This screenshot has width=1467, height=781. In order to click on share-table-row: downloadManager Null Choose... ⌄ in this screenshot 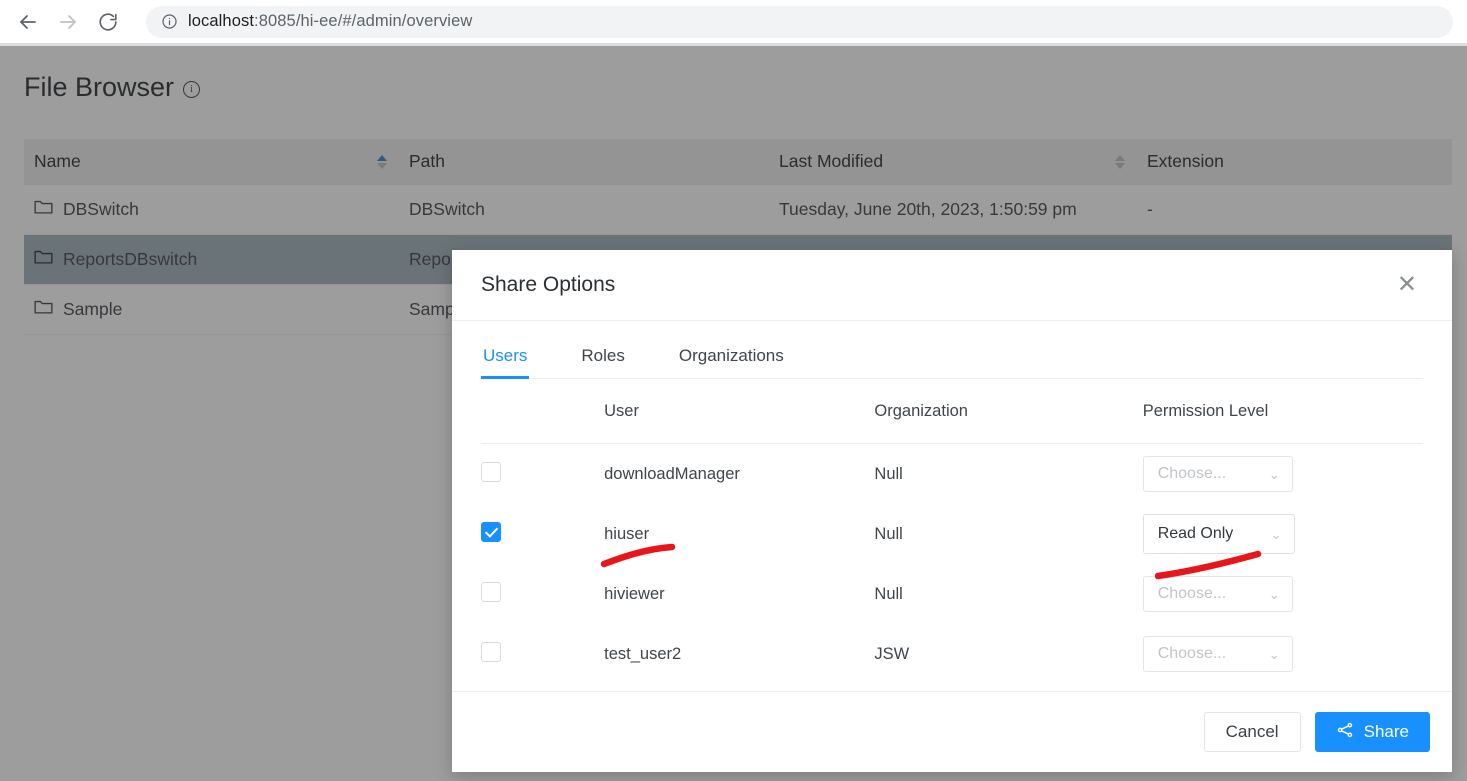, I will do `click(952, 474)`.